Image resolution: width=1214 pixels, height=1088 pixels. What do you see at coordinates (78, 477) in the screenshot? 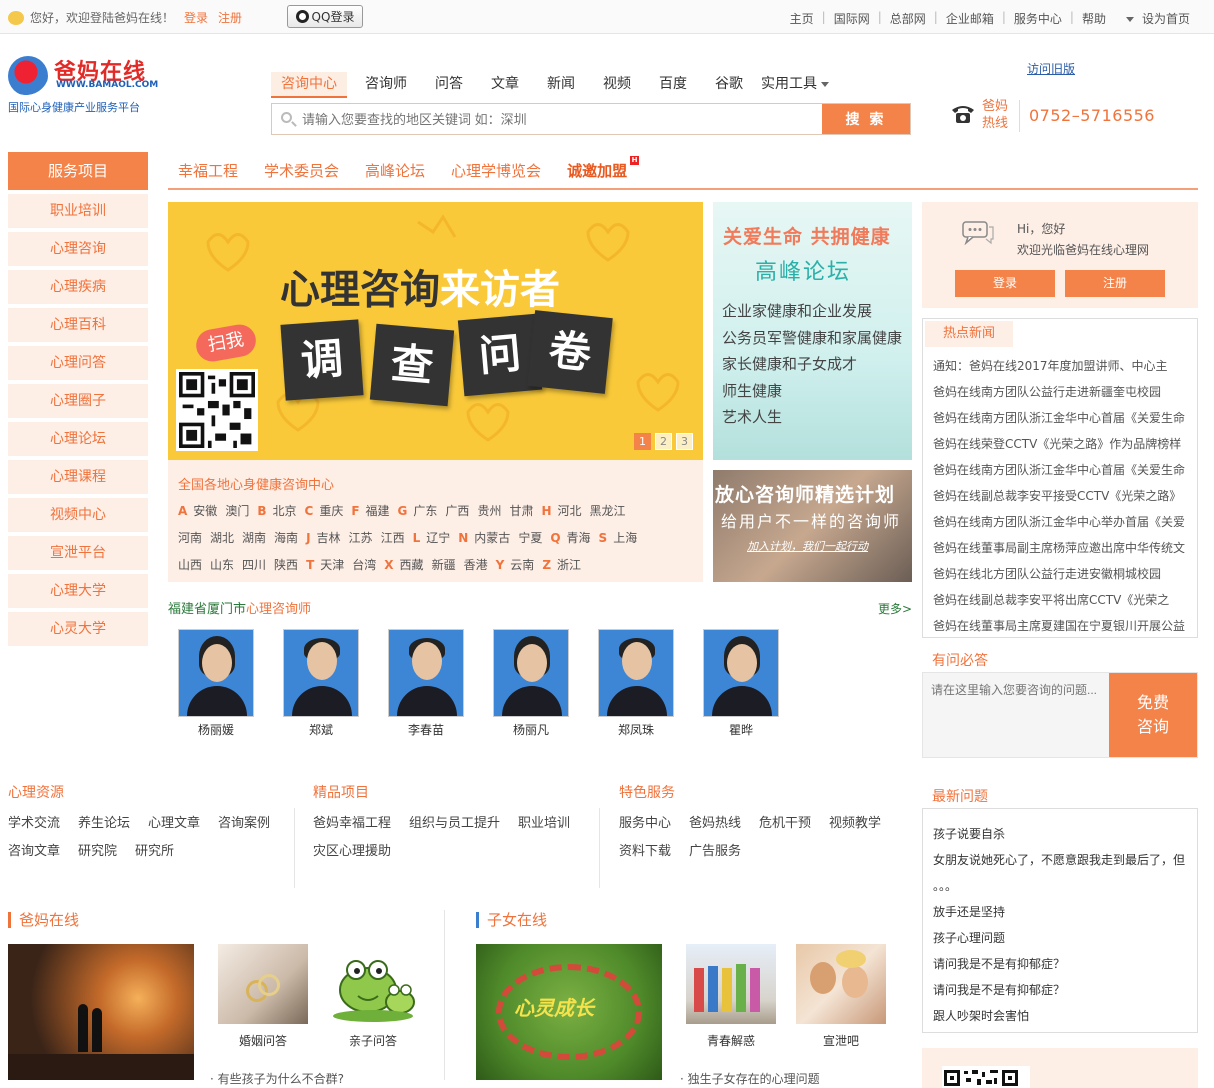
I see `service-item: 心理课程` at bounding box center [78, 477].